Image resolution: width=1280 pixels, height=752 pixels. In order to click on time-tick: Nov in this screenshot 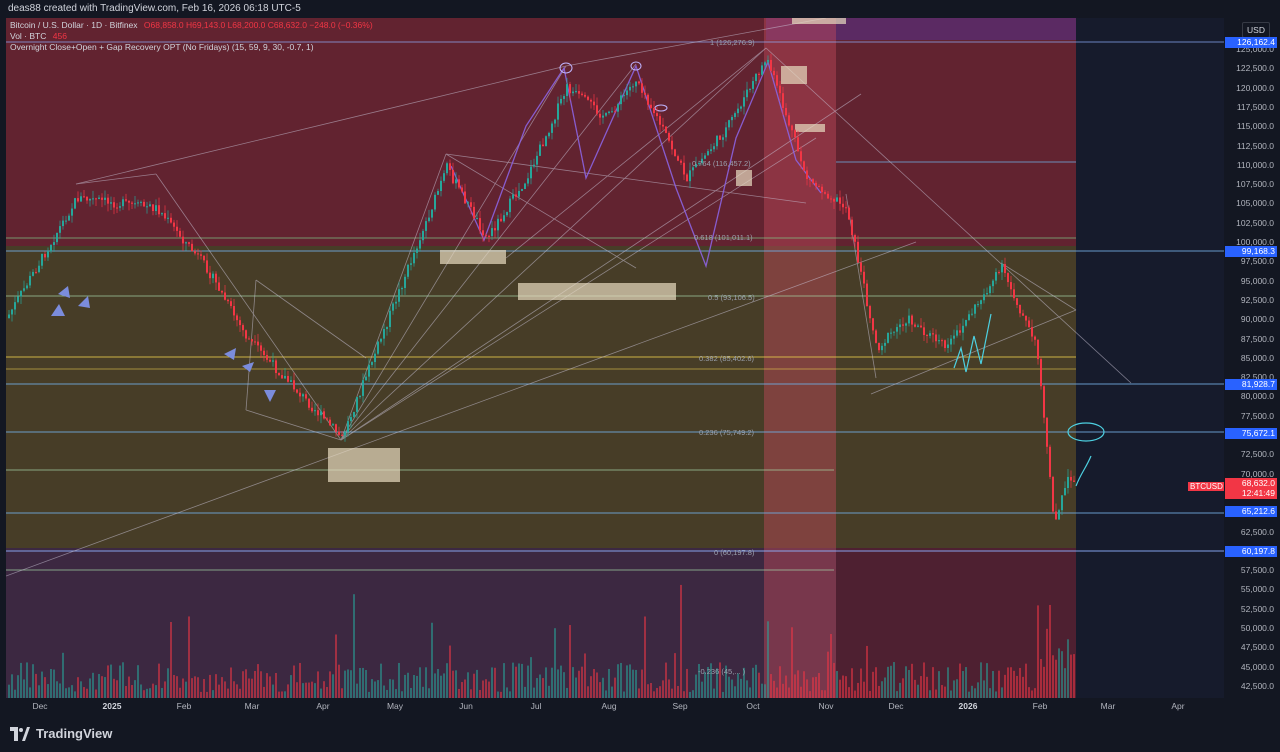, I will do `click(826, 706)`.